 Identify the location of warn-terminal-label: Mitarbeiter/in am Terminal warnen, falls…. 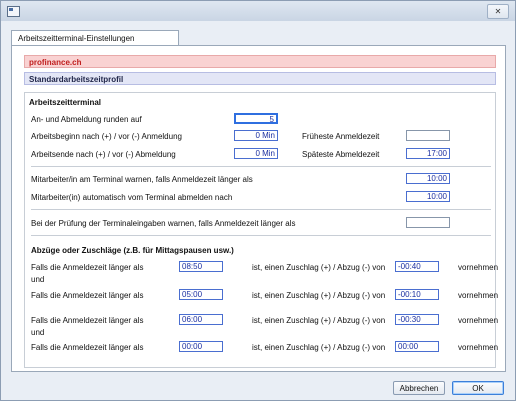
(142, 179).